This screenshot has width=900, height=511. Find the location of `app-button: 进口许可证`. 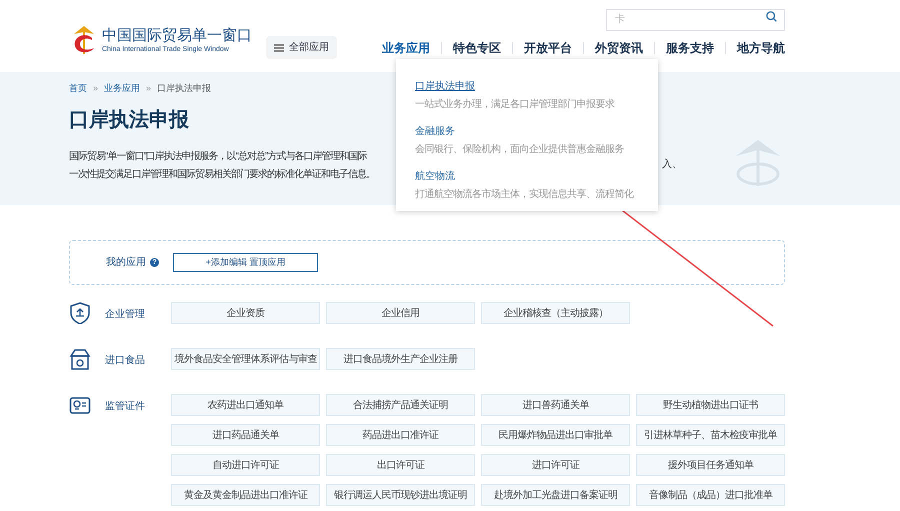

app-button: 进口许可证 is located at coordinates (555, 465).